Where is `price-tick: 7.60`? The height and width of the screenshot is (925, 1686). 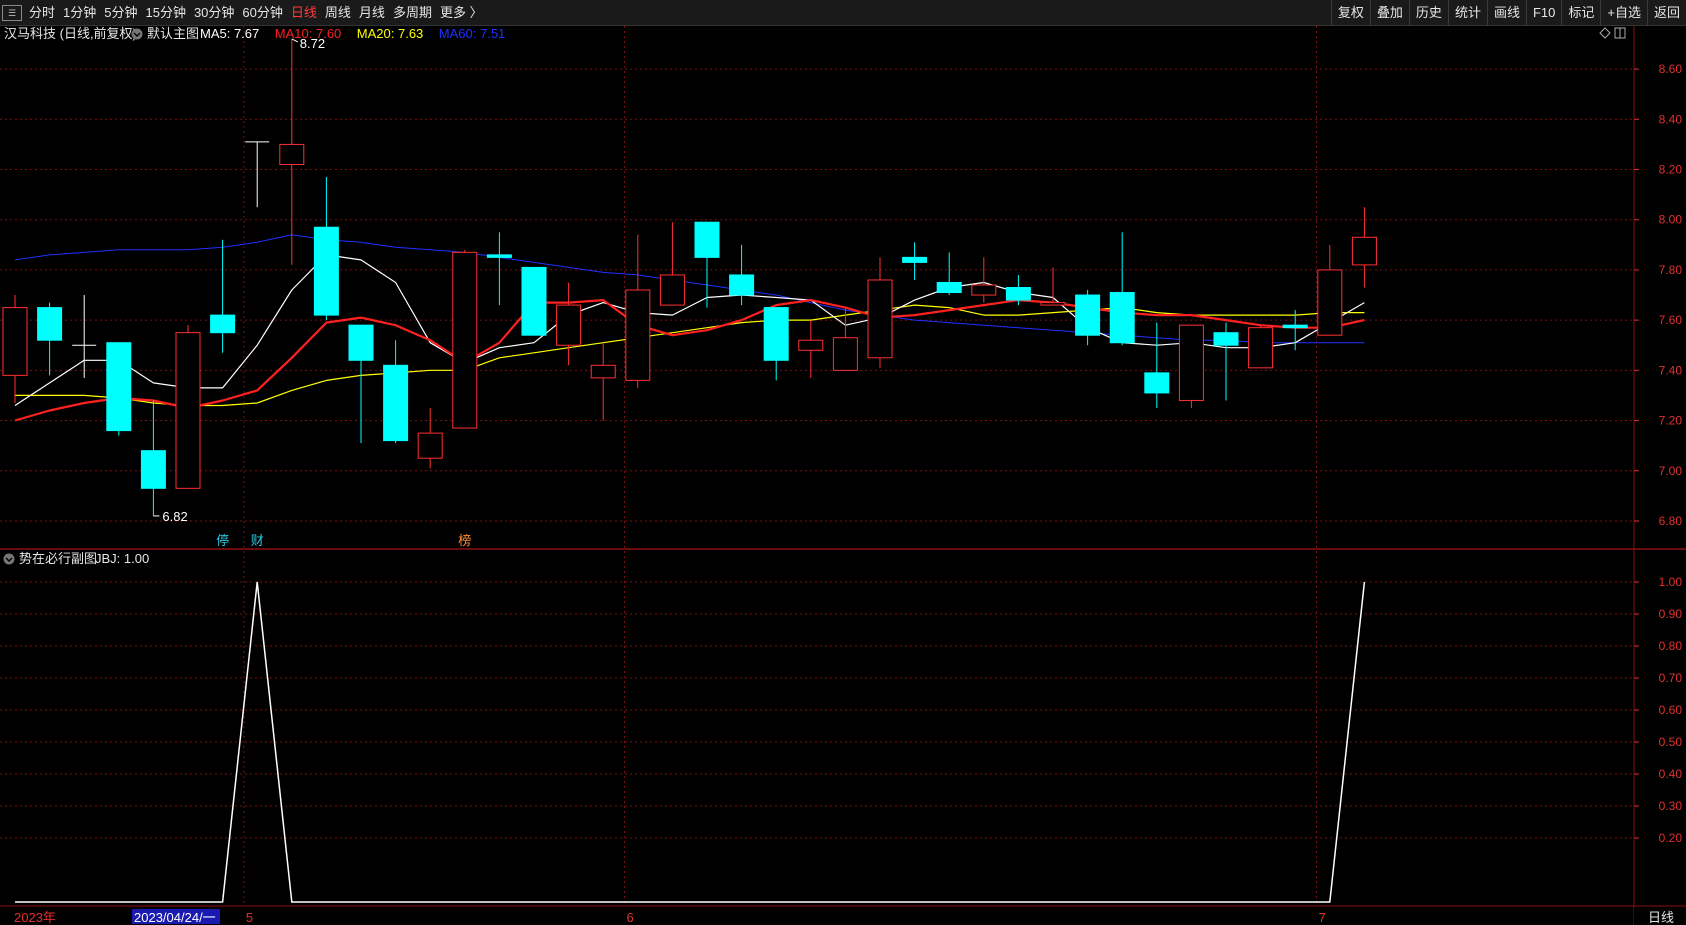
price-tick: 7.60 is located at coordinates (1671, 320).